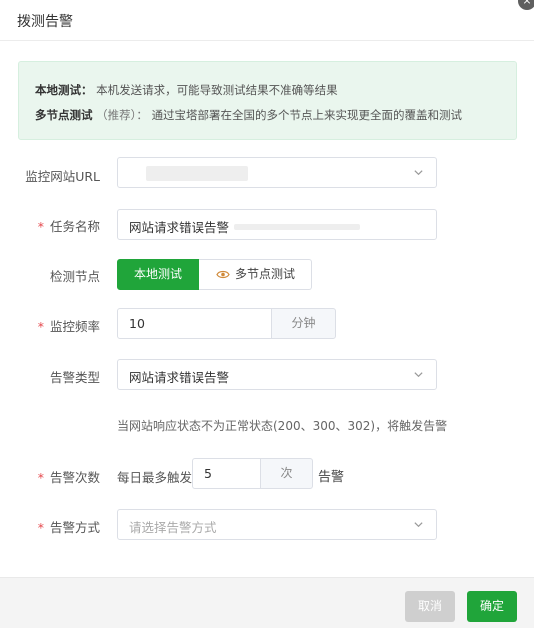 Image resolution: width=534 pixels, height=628 pixels. I want to click on notice-line-local: 本地测试： 本机发送请求，可能导致测试结果不准确等结果, so click(186, 90).